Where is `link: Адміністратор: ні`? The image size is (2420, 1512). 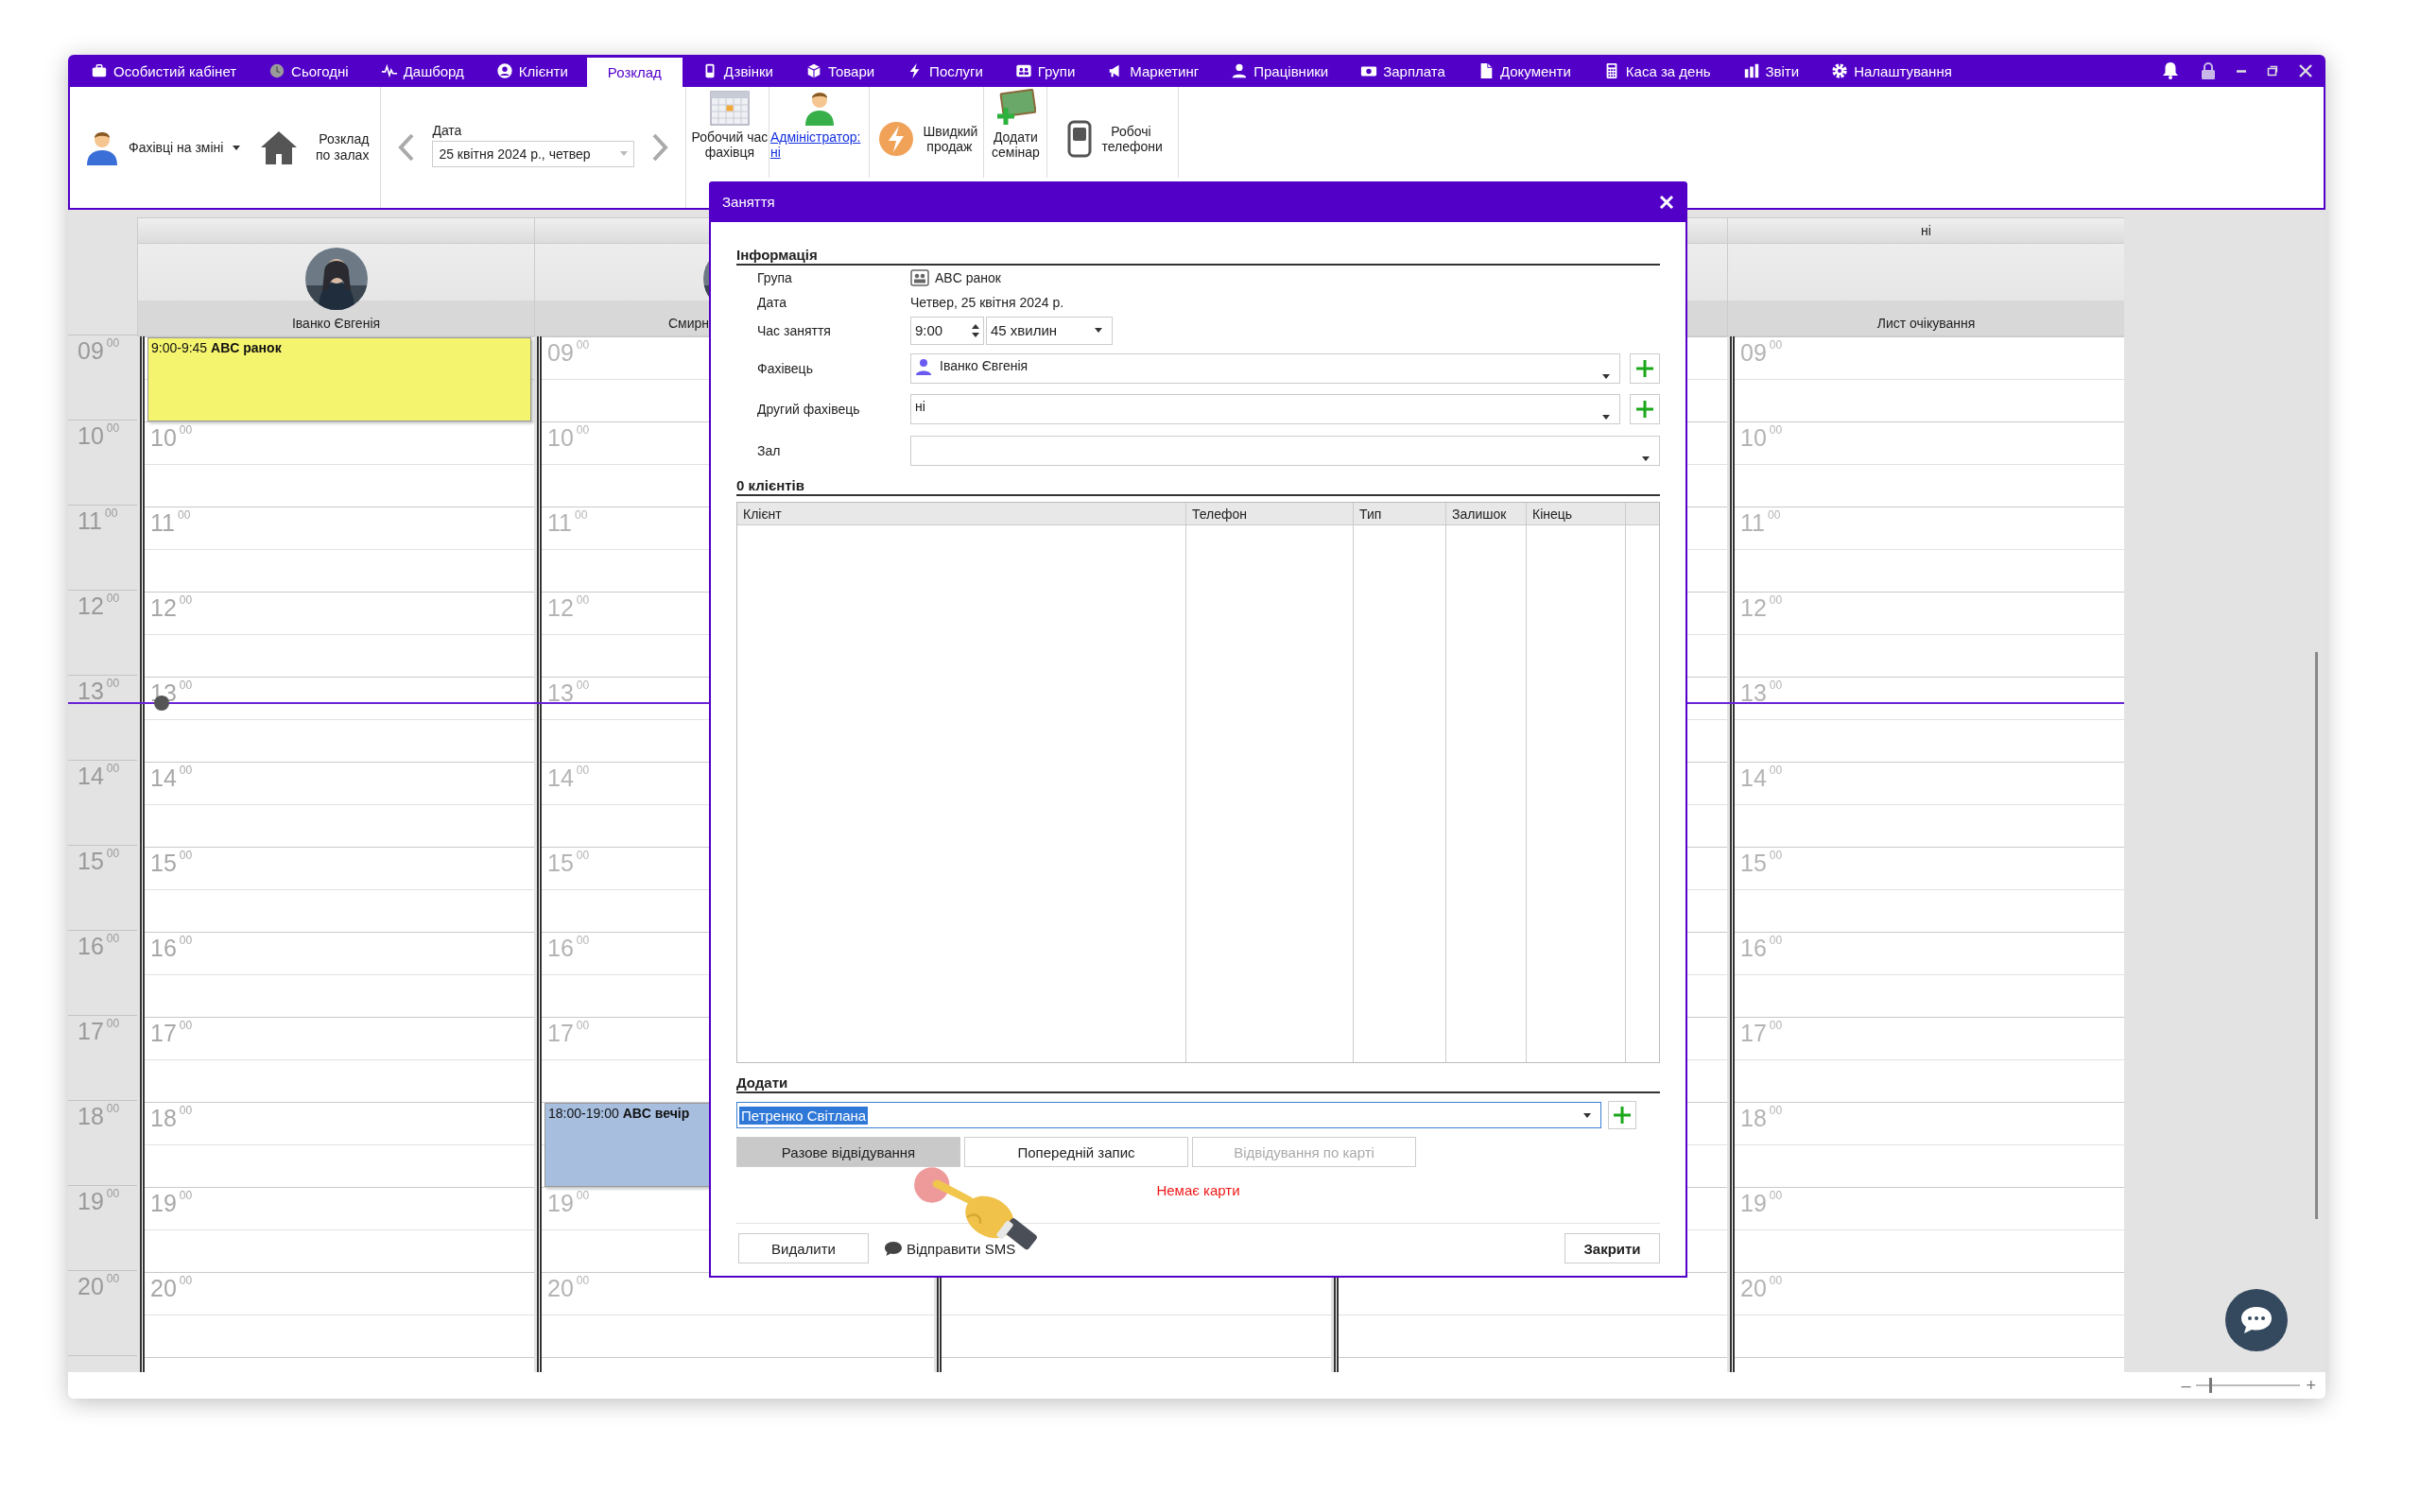 link: Адміністратор: ні is located at coordinates (819, 144).